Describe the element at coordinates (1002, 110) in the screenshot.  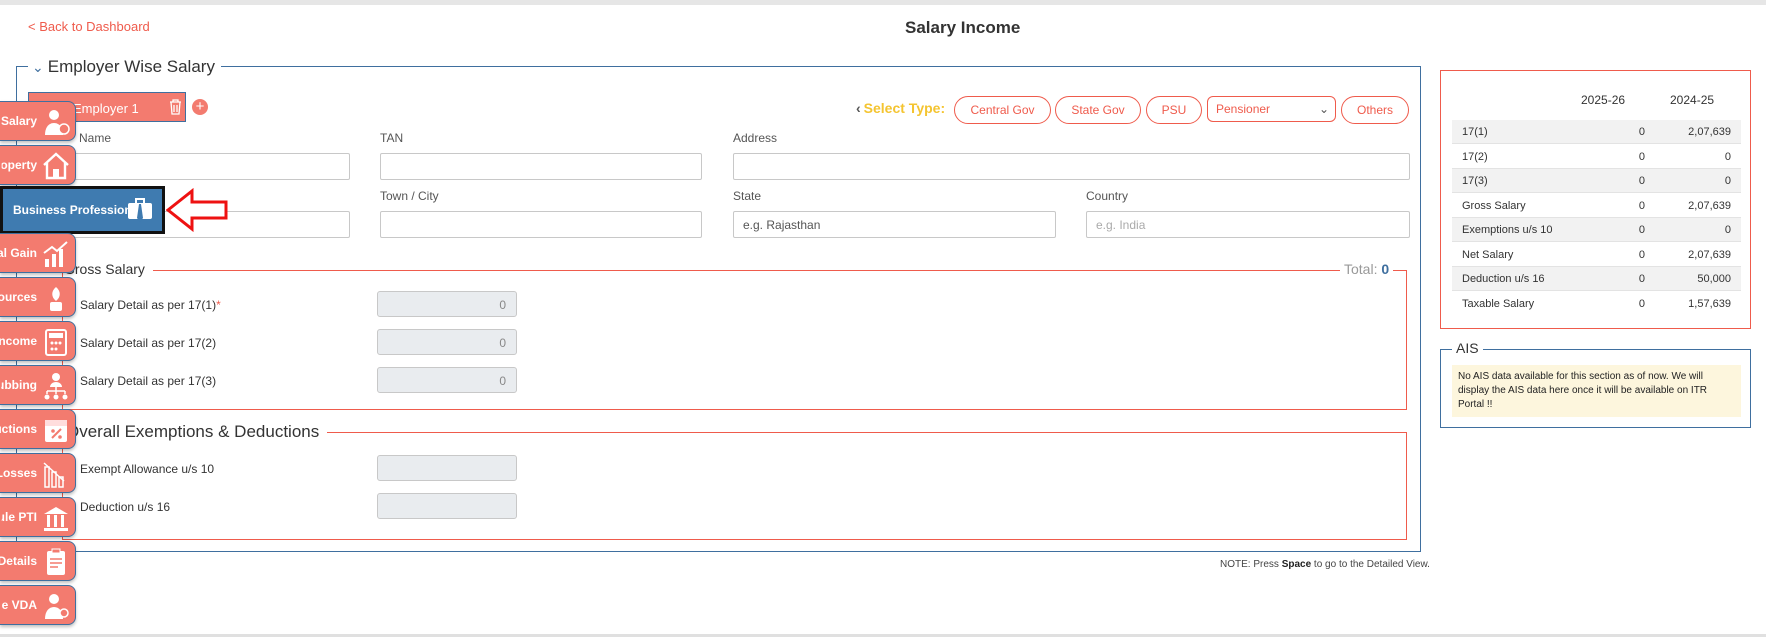
I see `type-central-gov-button: Central Gov` at that location.